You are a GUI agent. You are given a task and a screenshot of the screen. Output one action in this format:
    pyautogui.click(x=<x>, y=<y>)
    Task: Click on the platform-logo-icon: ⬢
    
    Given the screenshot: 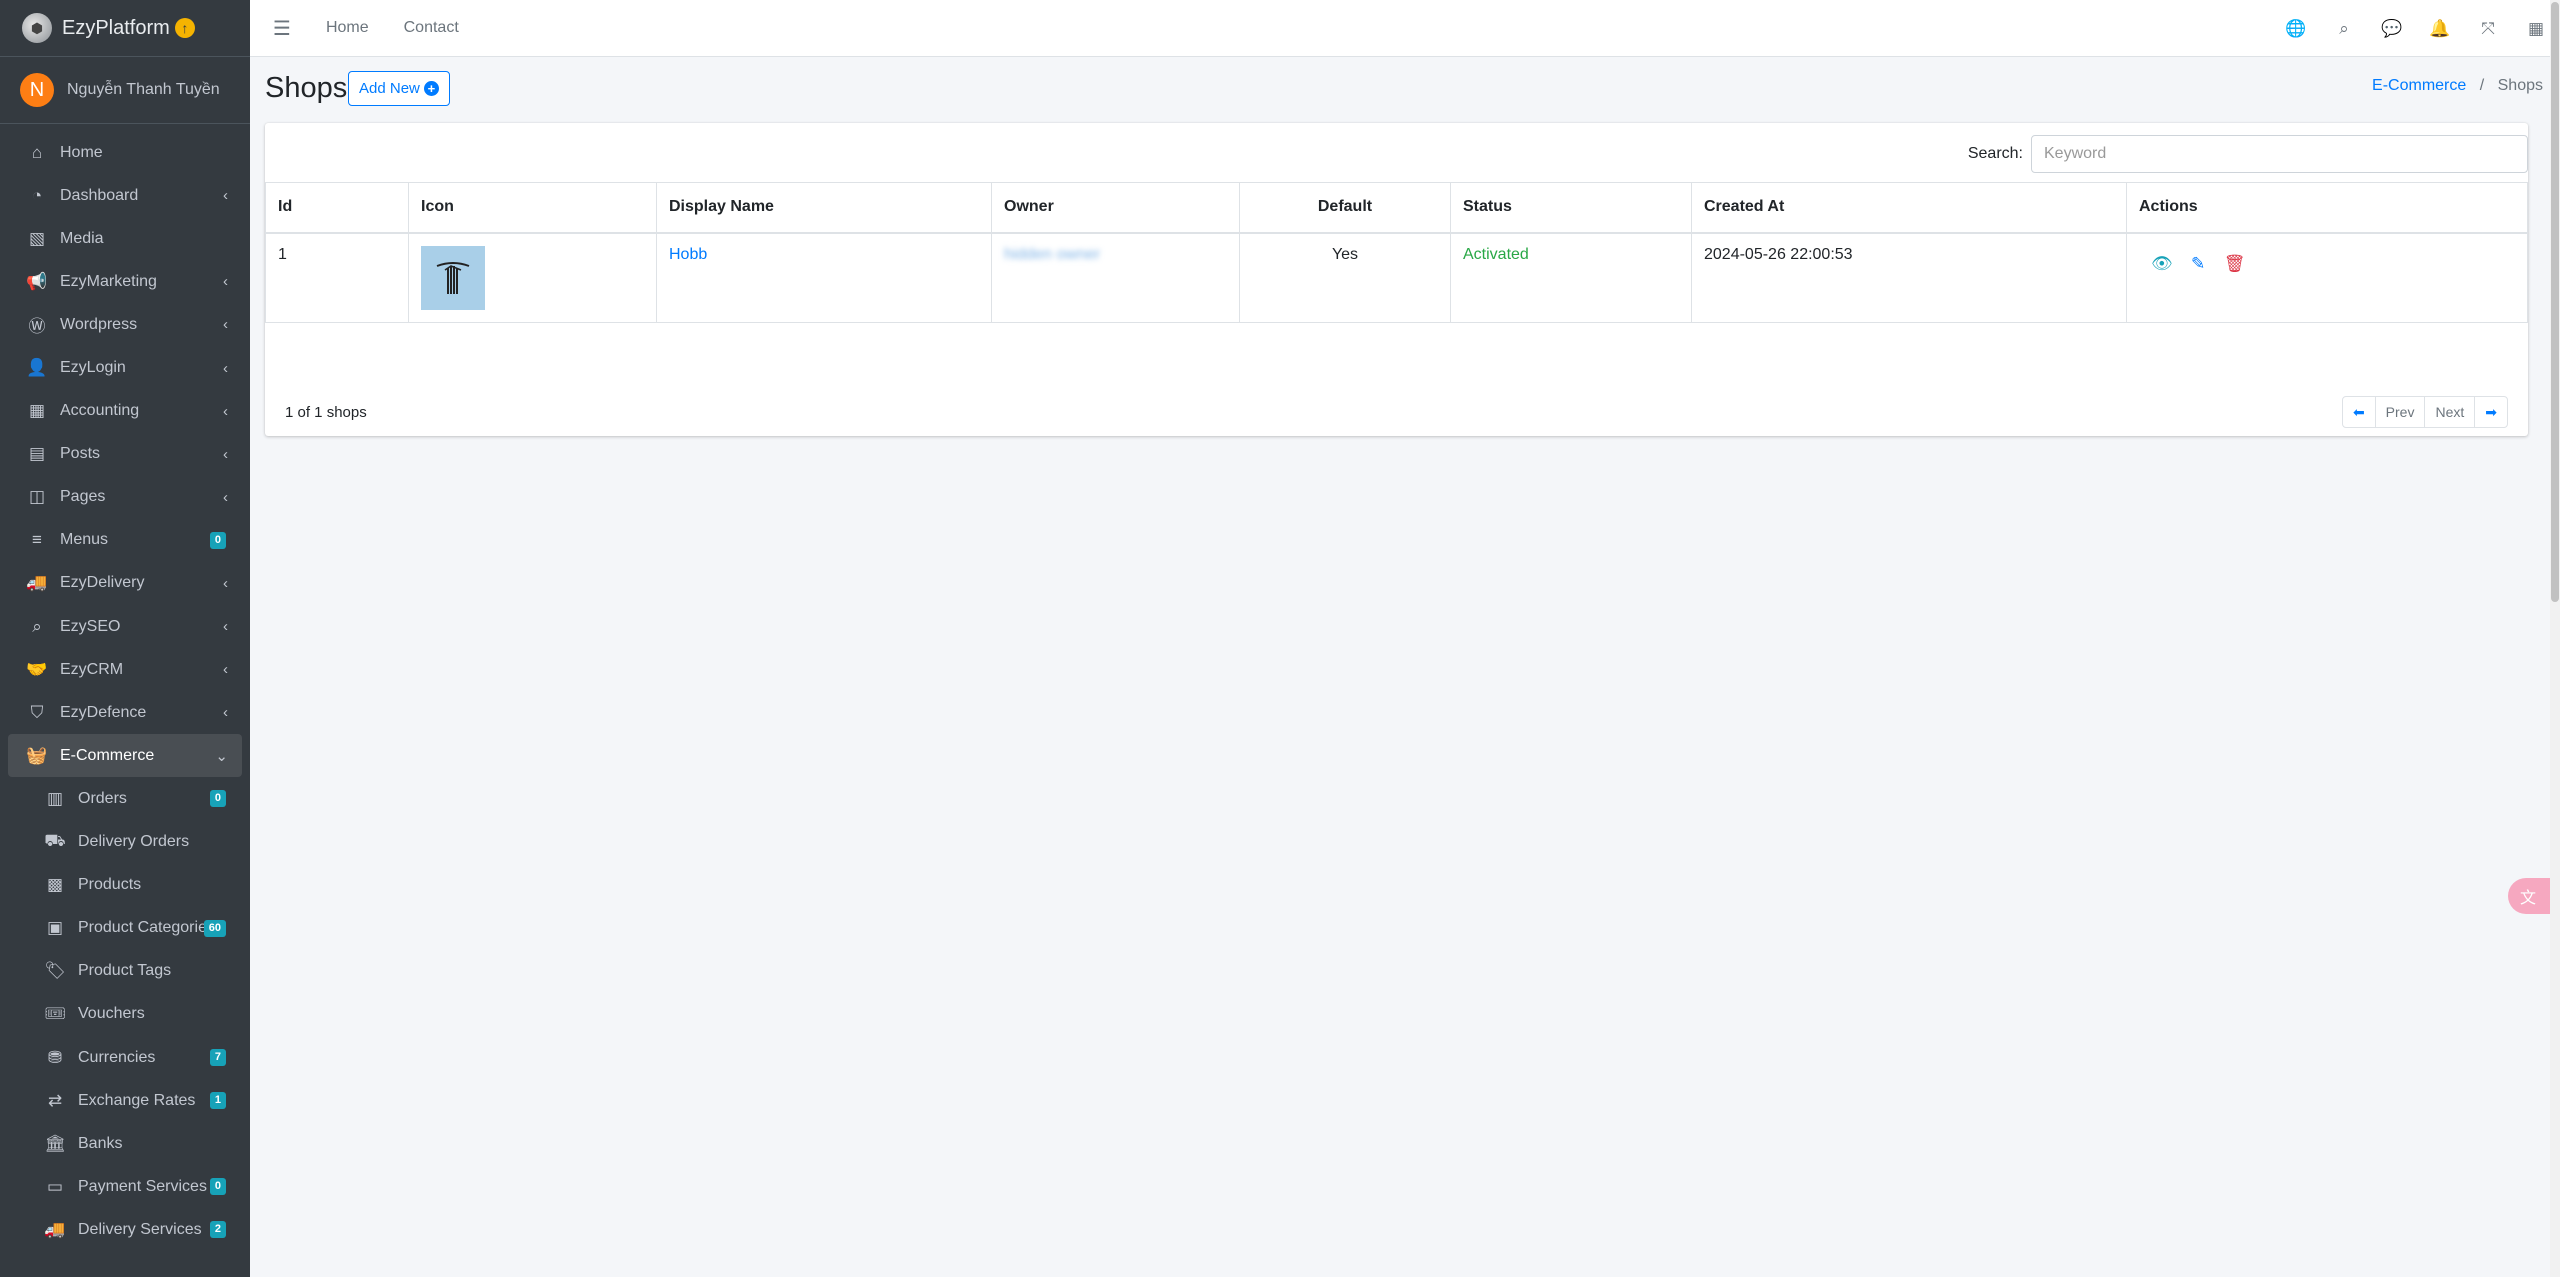 What is the action you would take?
    pyautogui.click(x=37, y=28)
    